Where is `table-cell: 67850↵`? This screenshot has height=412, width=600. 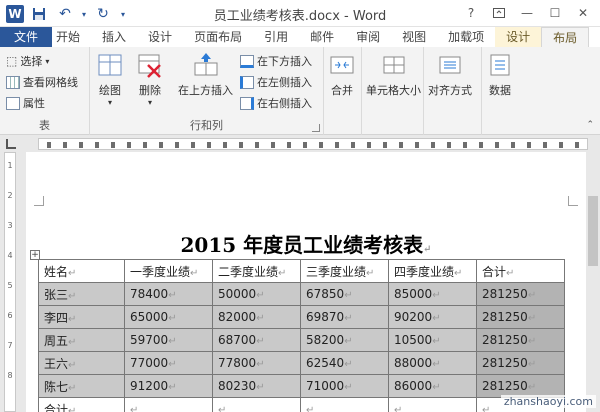 table-cell: 67850↵ is located at coordinates (344, 294).